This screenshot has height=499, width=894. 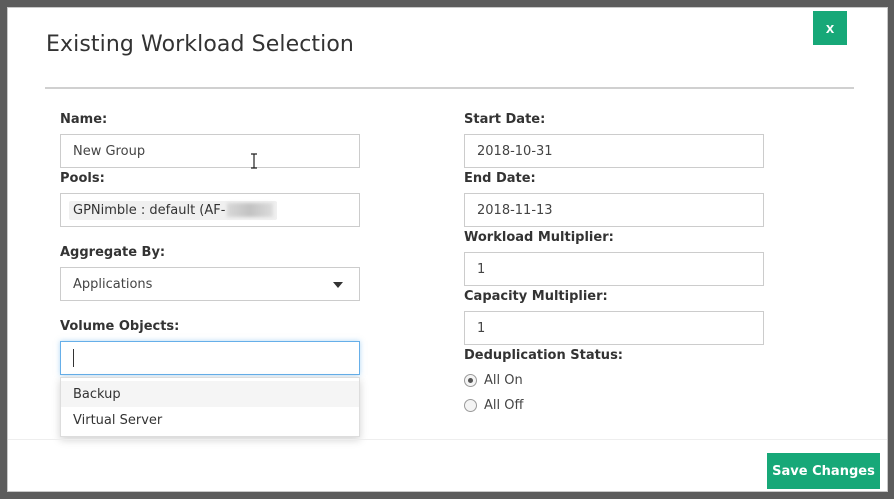 I want to click on dropdown-option-backup: Backup, so click(x=210, y=394).